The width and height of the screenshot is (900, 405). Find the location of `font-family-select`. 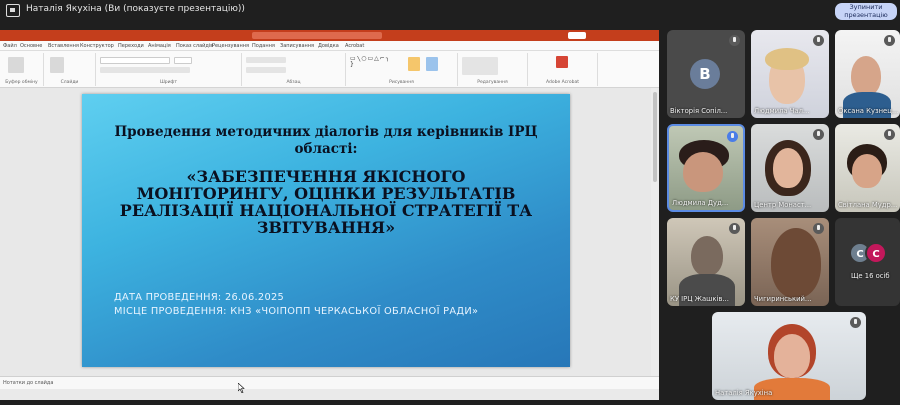

font-family-select is located at coordinates (135, 60).